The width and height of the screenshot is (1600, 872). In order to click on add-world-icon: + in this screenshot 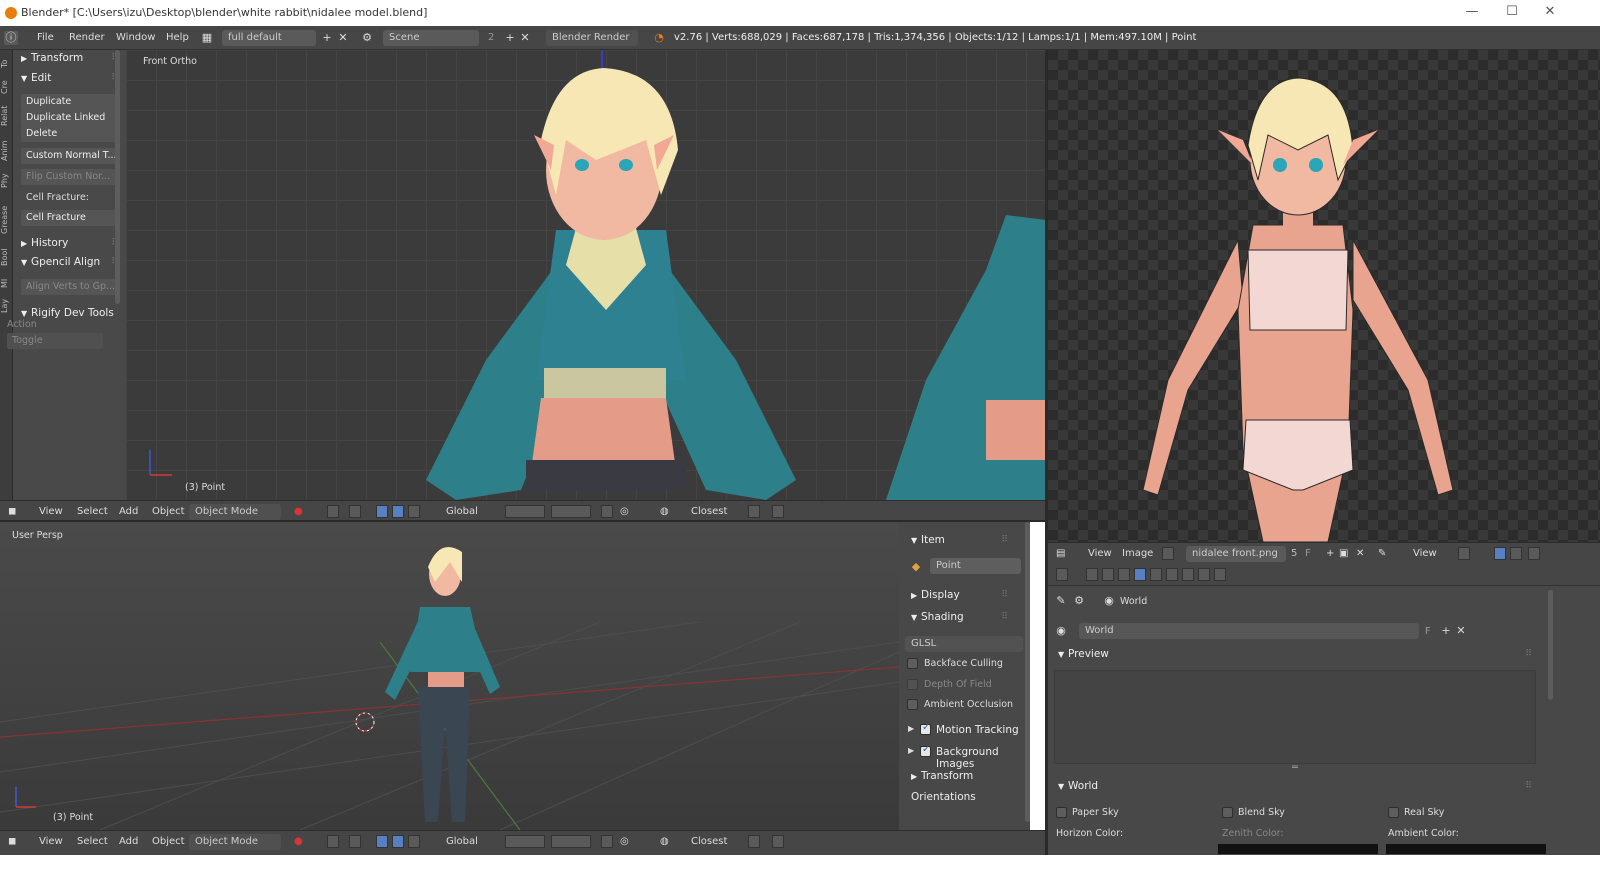, I will do `click(1446, 631)`.